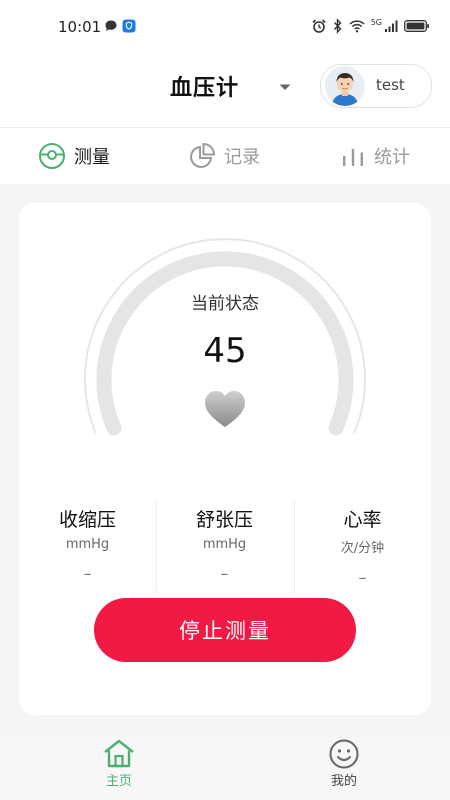 This screenshot has width=450, height=800. Describe the element at coordinates (416, 26) in the screenshot. I see `battery-icon` at that location.